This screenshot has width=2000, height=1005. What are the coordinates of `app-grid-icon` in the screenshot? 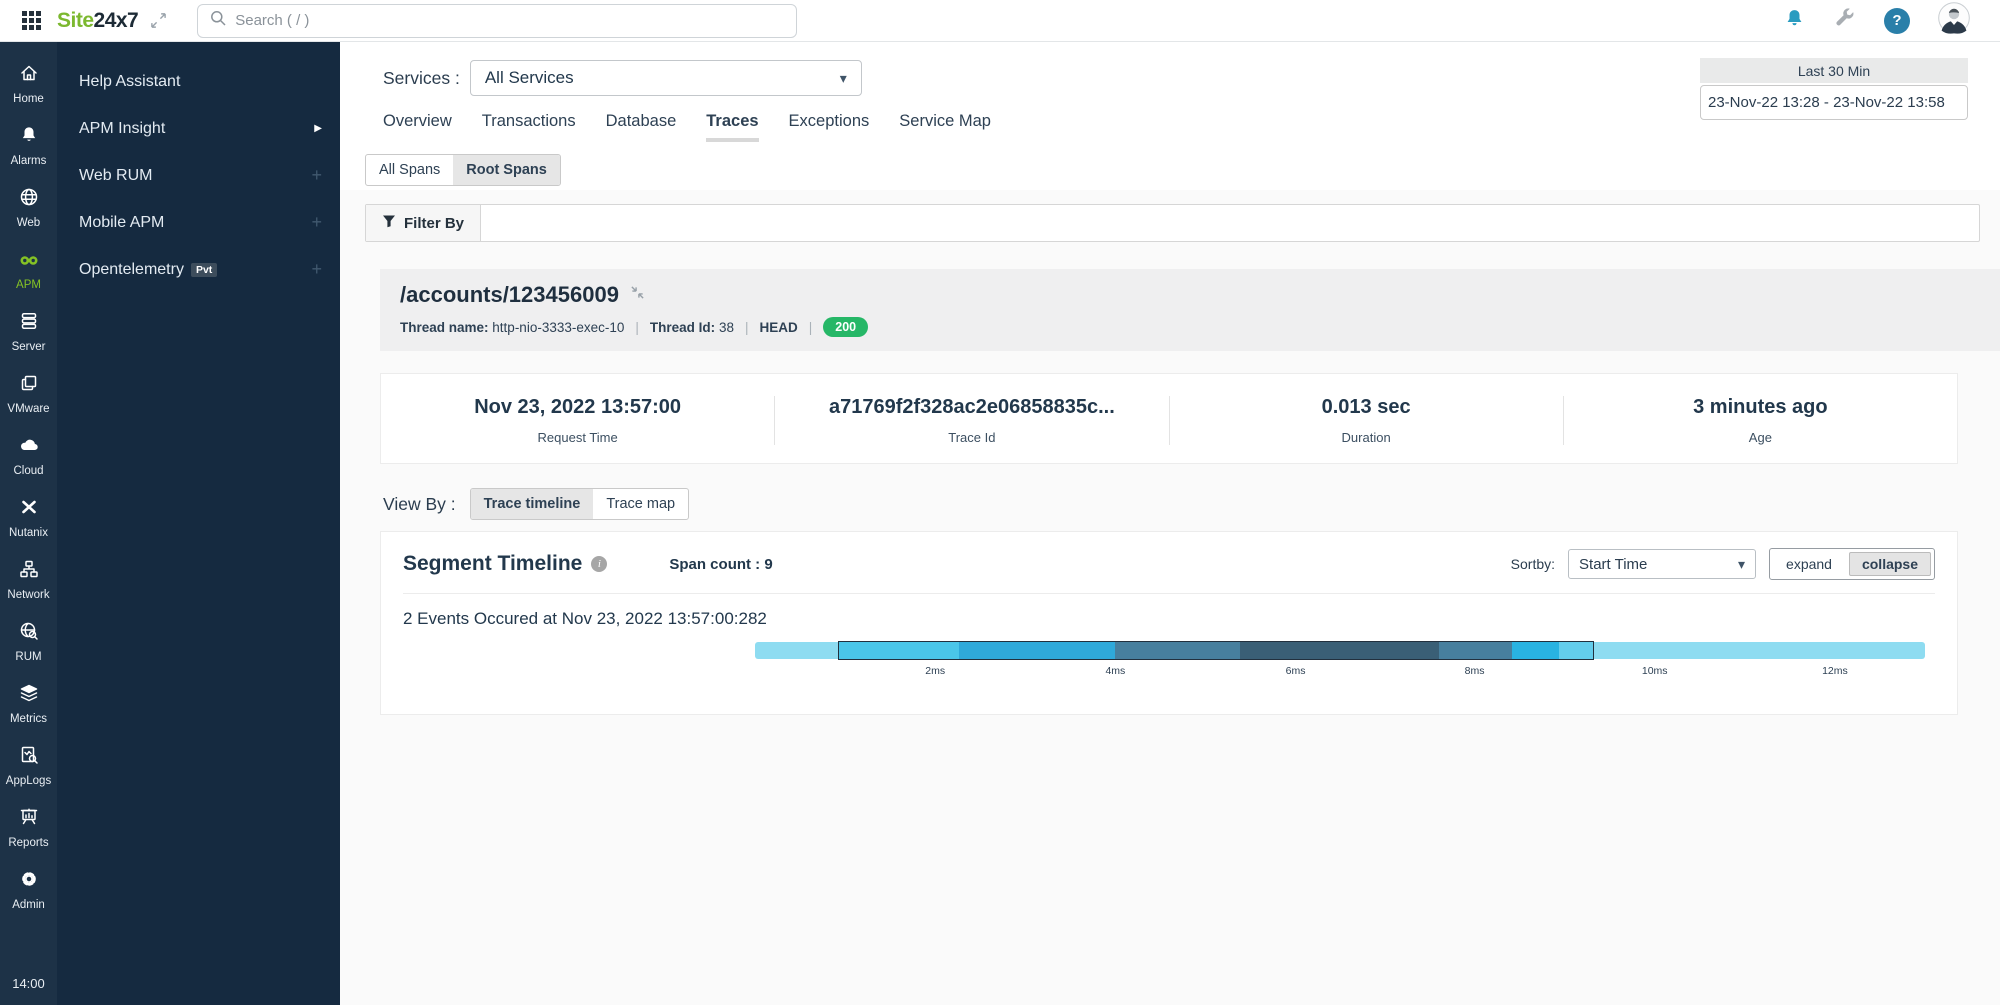 It's located at (31, 20).